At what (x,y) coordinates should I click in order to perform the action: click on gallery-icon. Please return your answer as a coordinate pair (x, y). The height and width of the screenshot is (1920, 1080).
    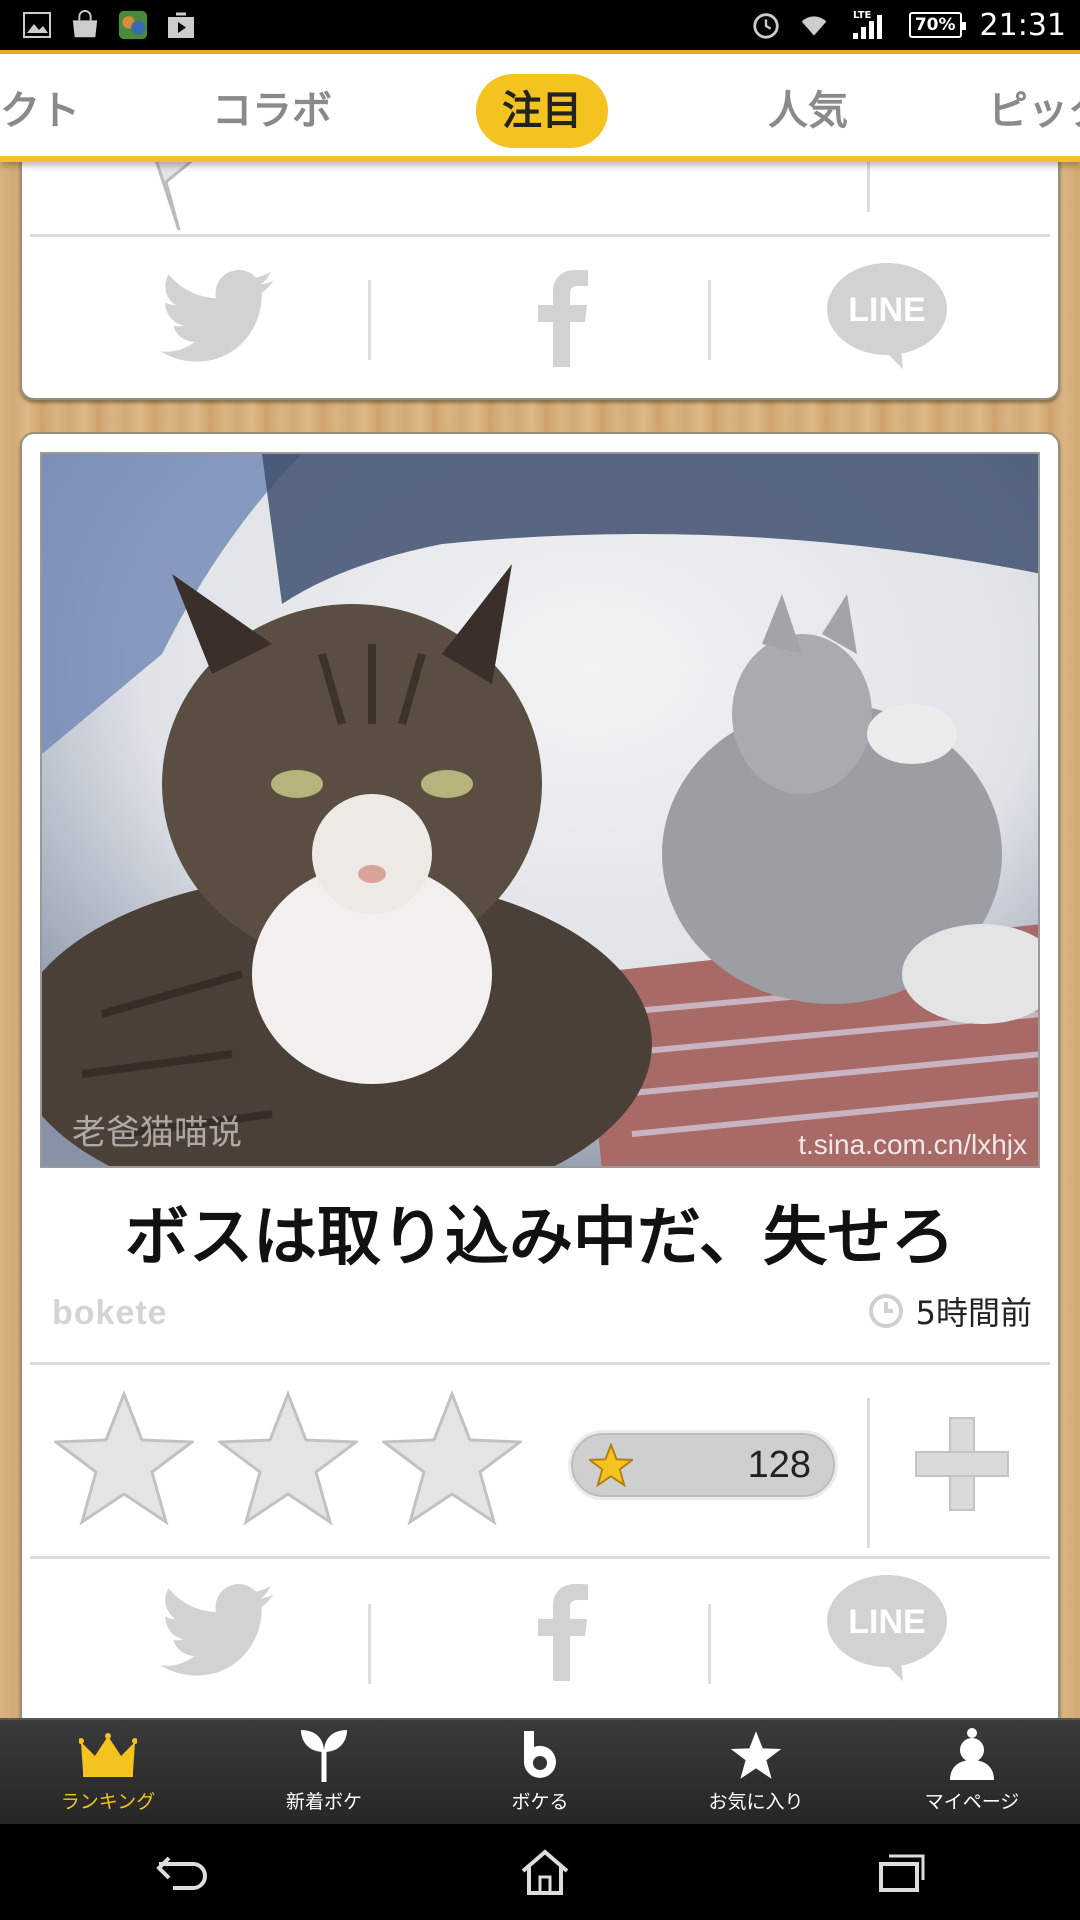
    Looking at the image, I should click on (37, 25).